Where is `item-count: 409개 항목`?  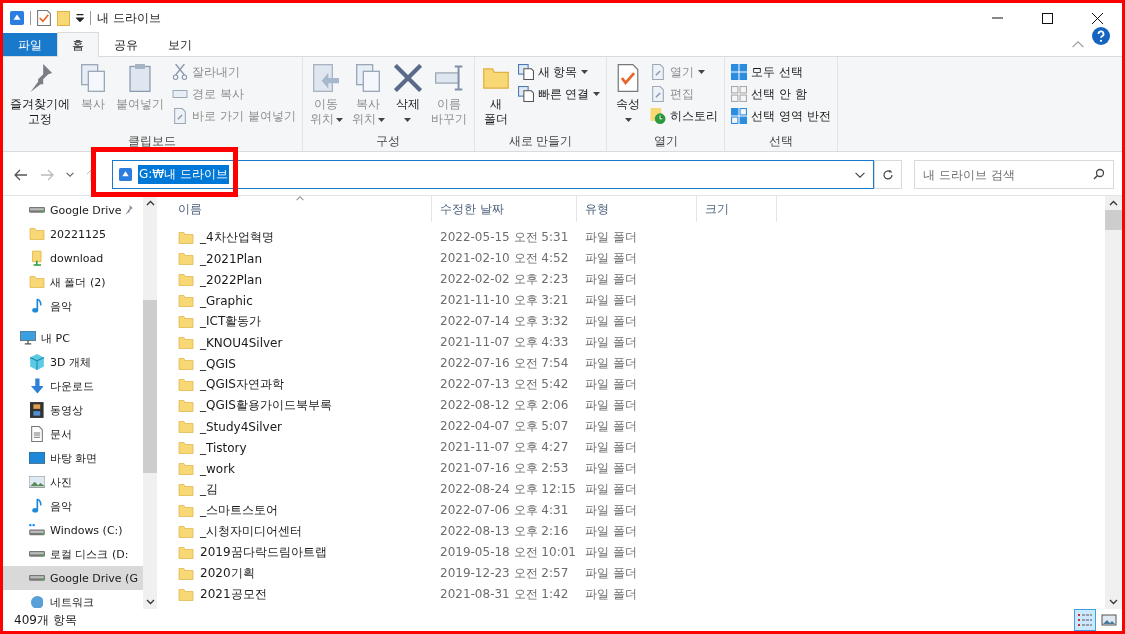 item-count: 409개 항목 is located at coordinates (45, 620).